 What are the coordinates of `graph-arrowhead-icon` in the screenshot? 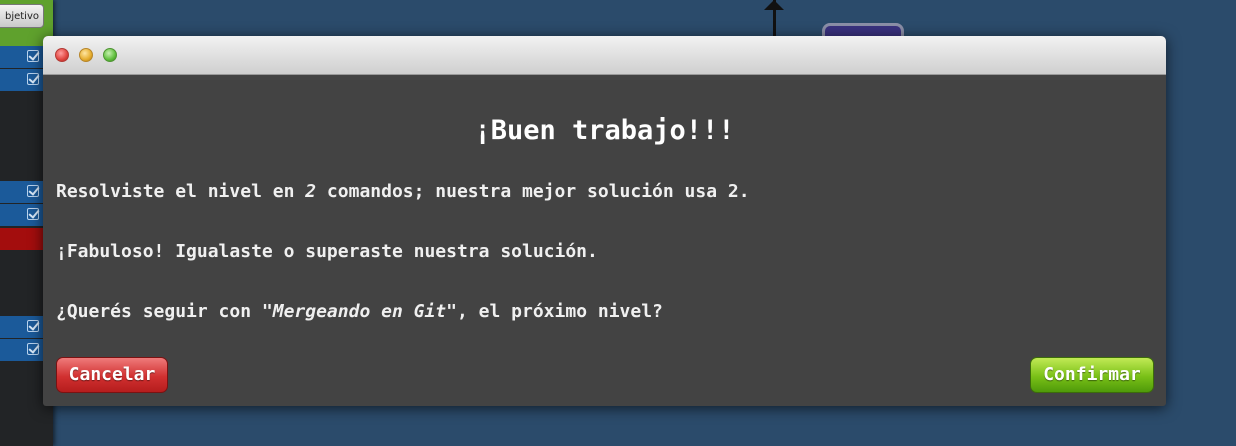 It's located at (774, 5).